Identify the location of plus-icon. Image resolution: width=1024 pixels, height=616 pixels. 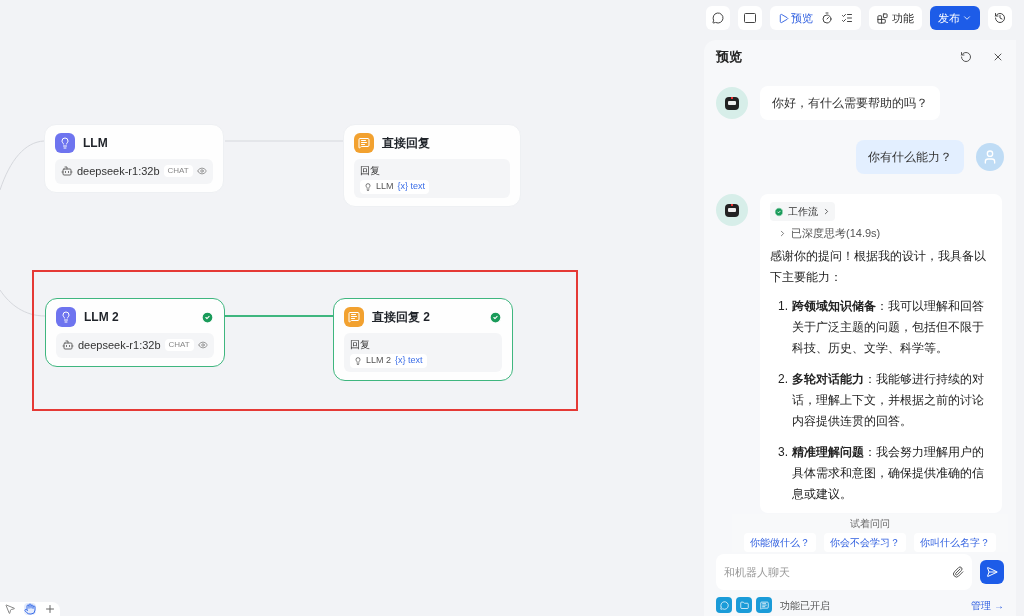
(50, 609).